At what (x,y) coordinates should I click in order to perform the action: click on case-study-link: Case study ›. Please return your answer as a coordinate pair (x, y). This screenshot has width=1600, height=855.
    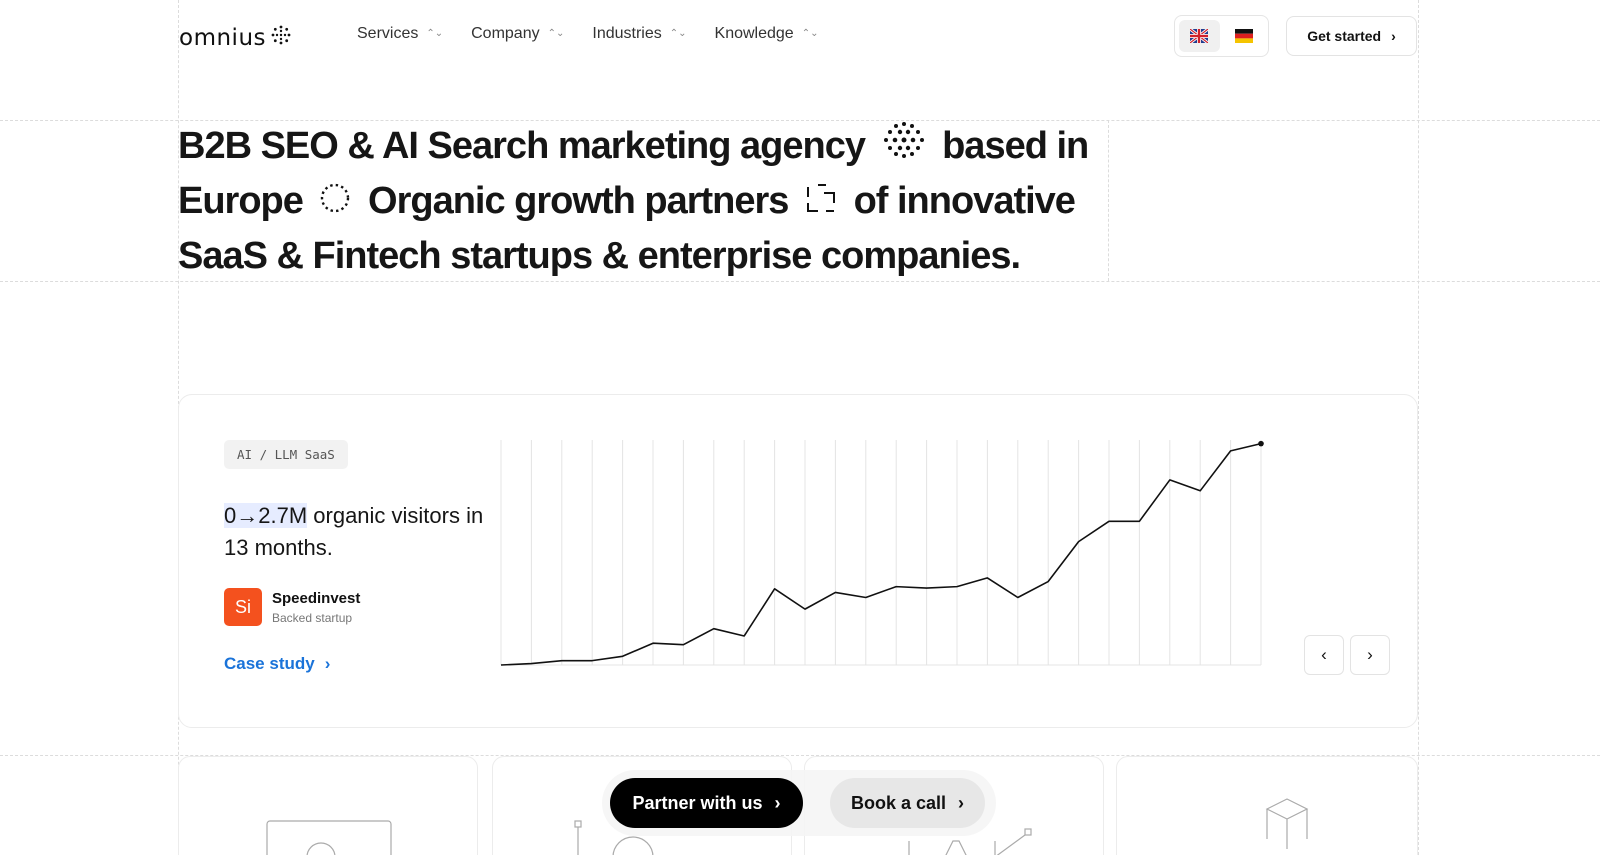
    Looking at the image, I should click on (277, 664).